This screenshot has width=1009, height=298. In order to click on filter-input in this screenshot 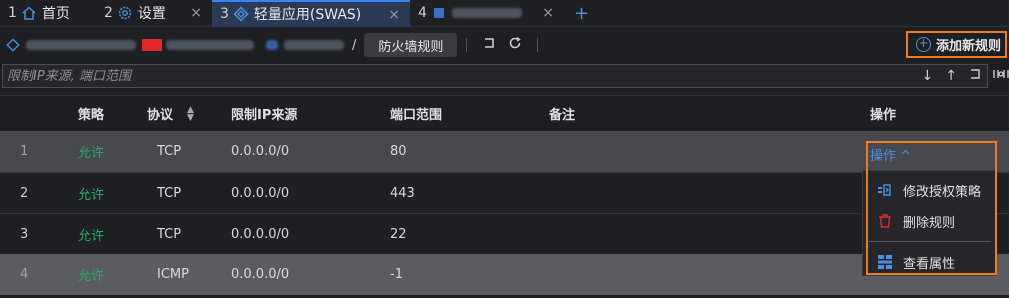, I will do `click(459, 76)`.